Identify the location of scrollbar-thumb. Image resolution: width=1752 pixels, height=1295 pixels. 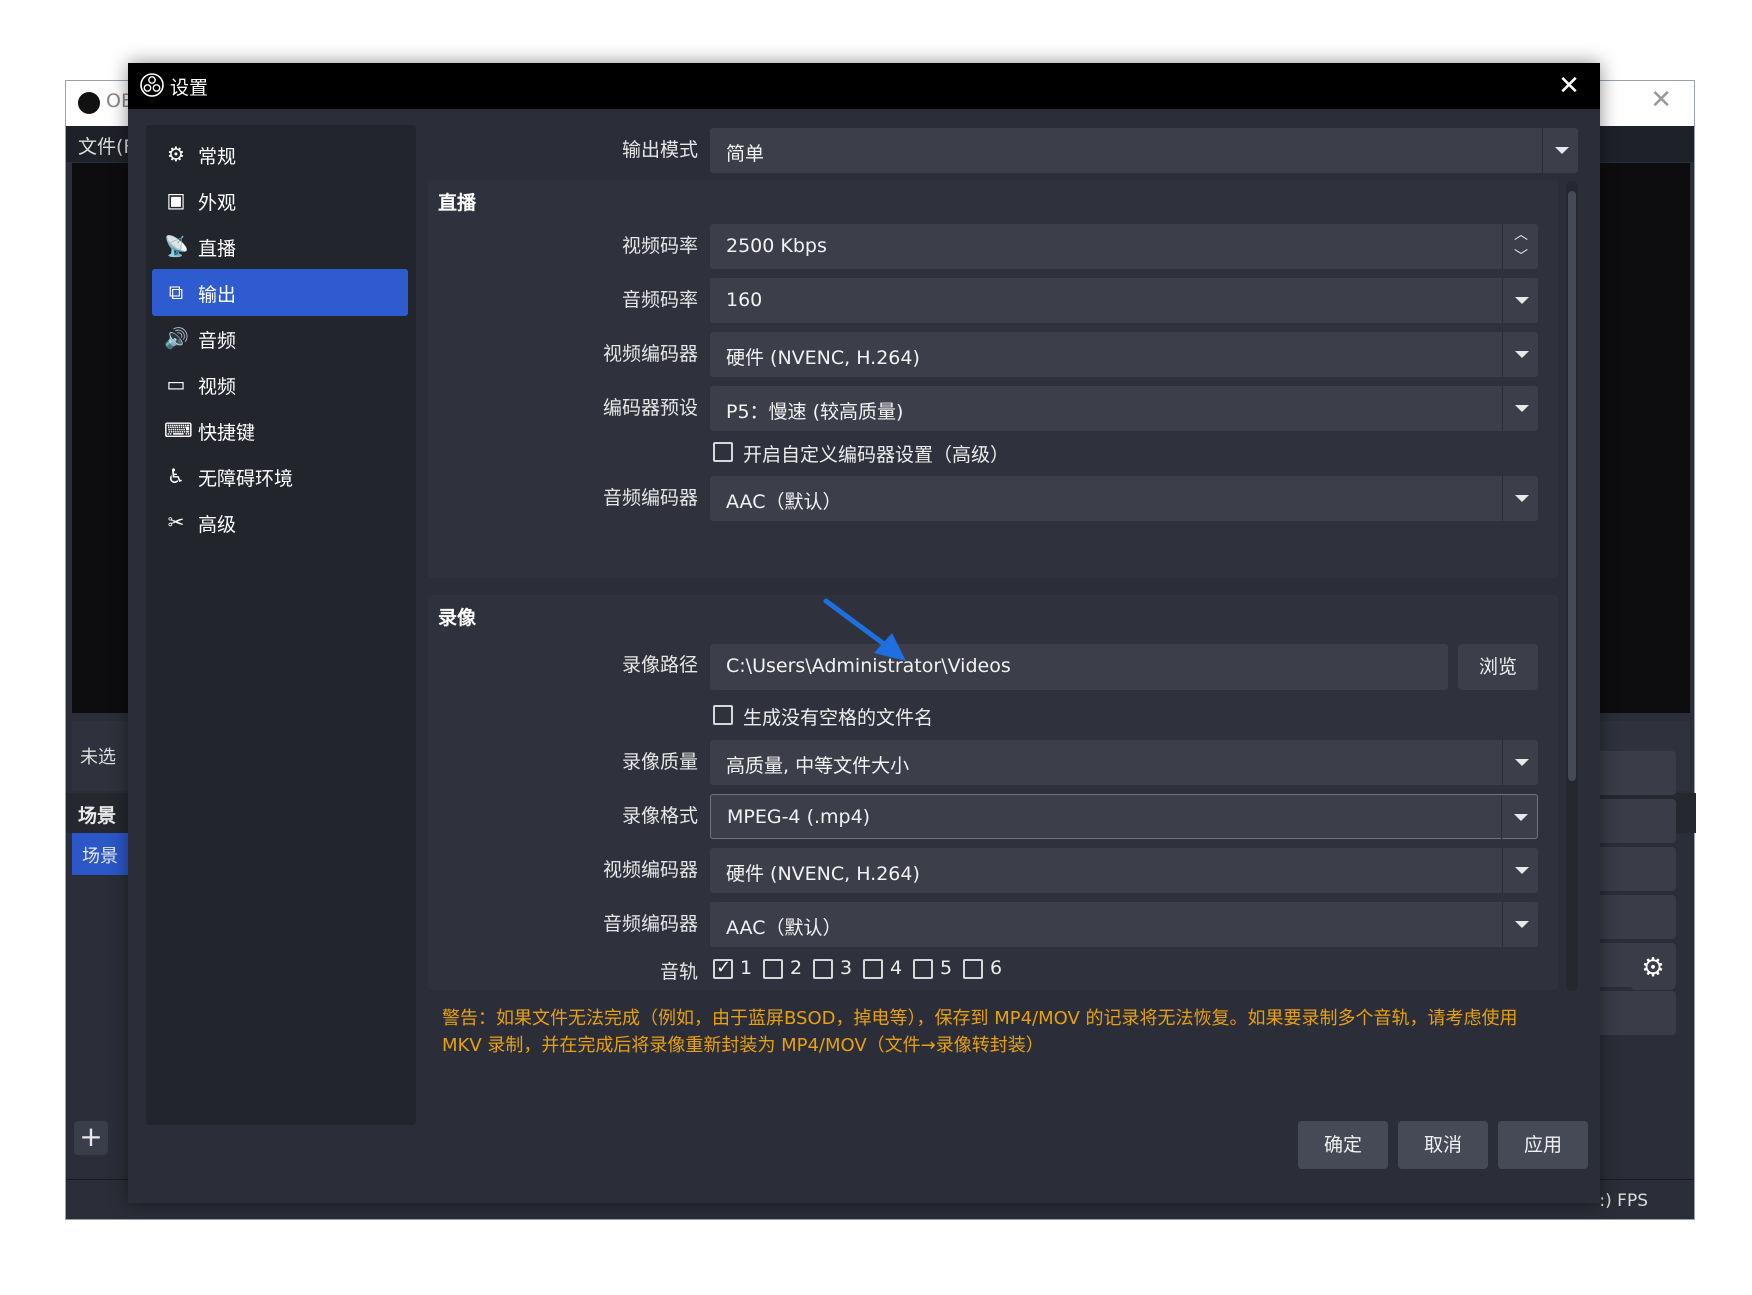
(1572, 486).